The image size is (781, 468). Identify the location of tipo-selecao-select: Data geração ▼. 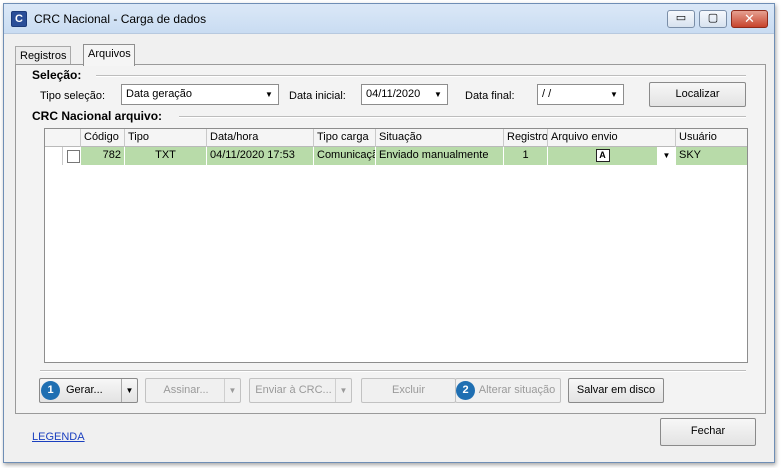
(200, 94).